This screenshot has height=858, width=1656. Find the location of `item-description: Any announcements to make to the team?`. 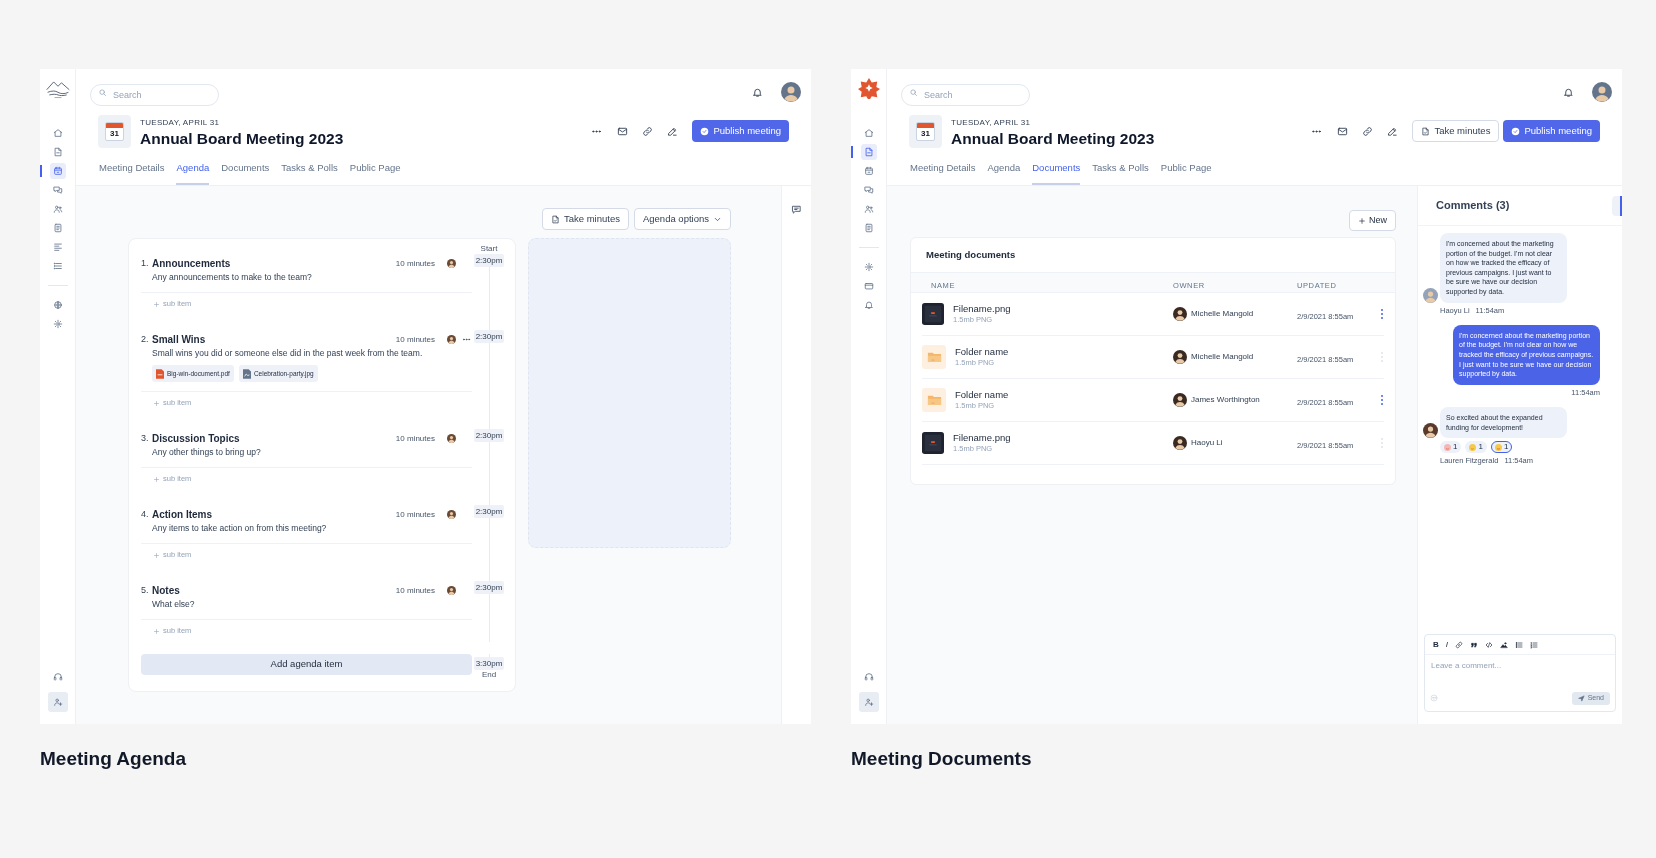

item-description: Any announcements to make to the team? is located at coordinates (232, 277).